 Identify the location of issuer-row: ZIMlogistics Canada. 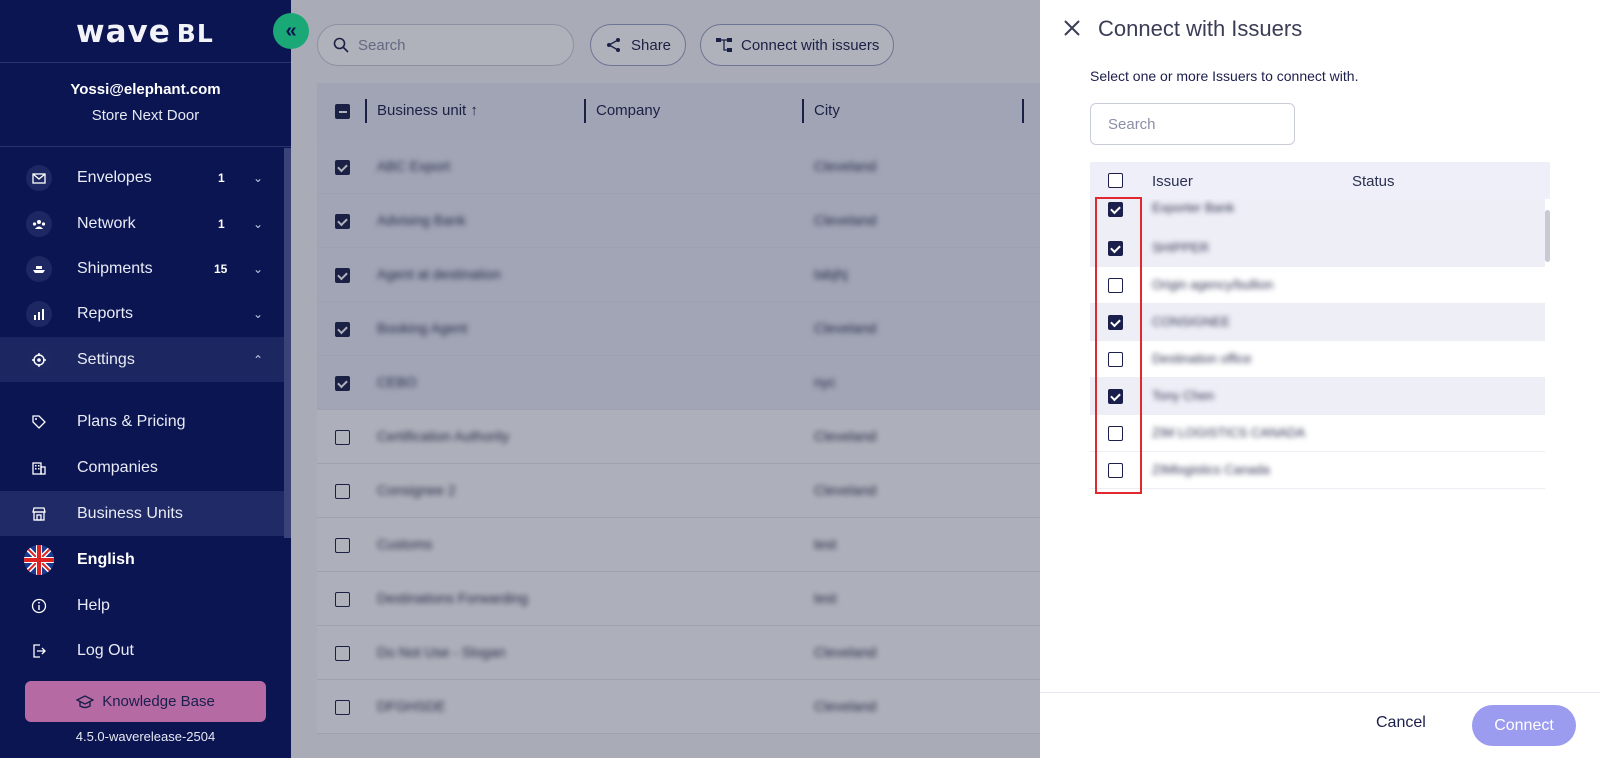
(1317, 470).